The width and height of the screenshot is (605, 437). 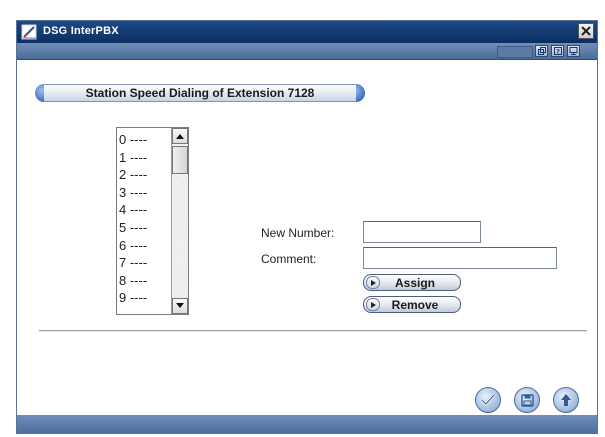 I want to click on assign-button-label: Assign, so click(x=414, y=282).